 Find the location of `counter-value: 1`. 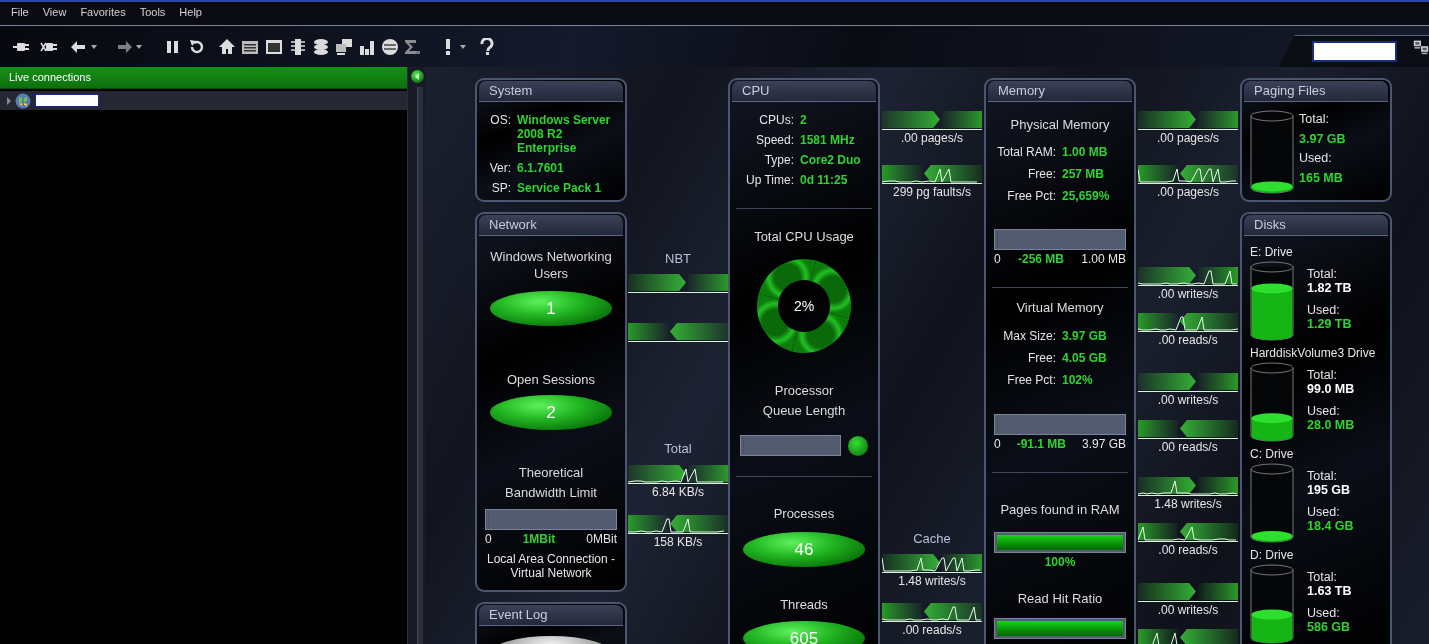

counter-value: 1 is located at coordinates (551, 308).